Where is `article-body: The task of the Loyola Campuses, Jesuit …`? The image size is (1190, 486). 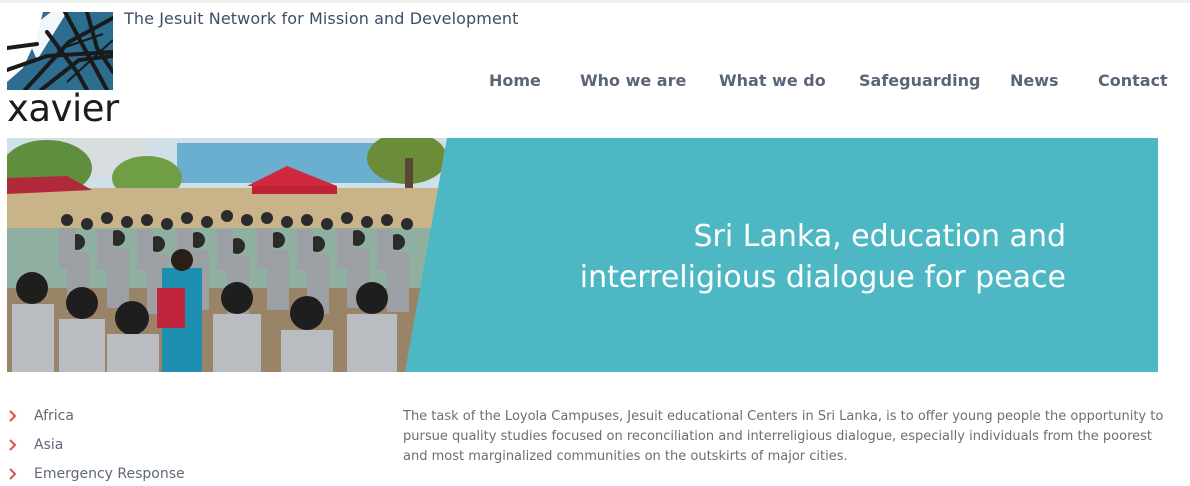 article-body: The task of the Loyola Campuses, Jesuit … is located at coordinates (783, 436).